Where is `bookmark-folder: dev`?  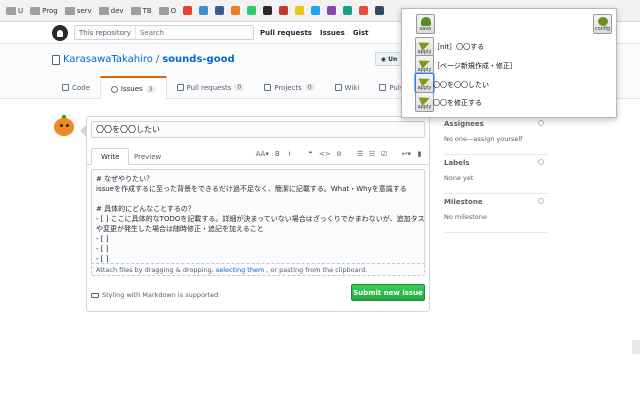
bookmark-folder: dev is located at coordinates (111, 11).